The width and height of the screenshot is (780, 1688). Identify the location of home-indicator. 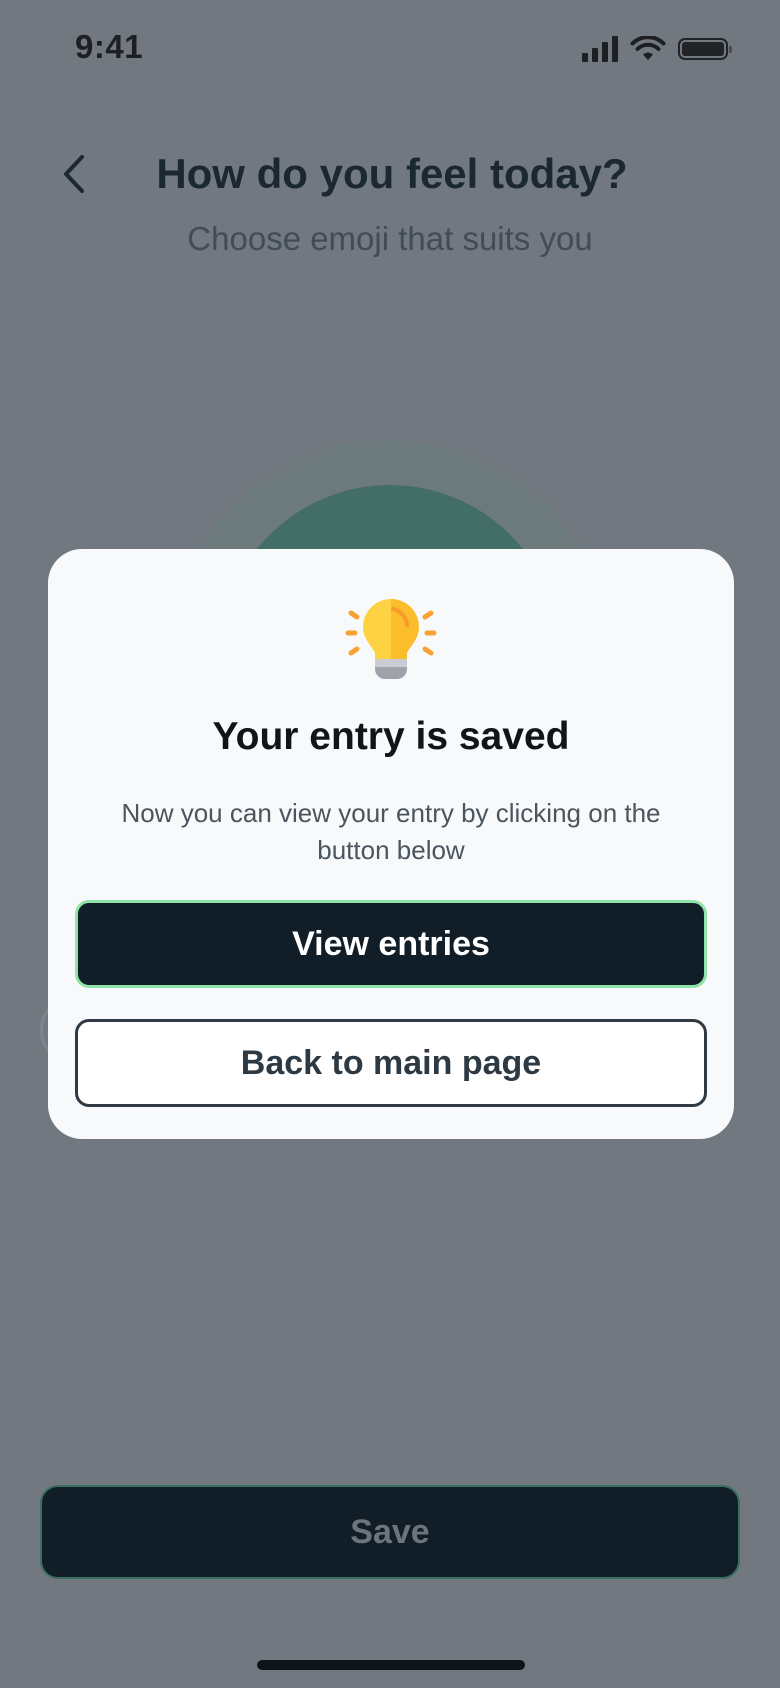
(391, 1665).